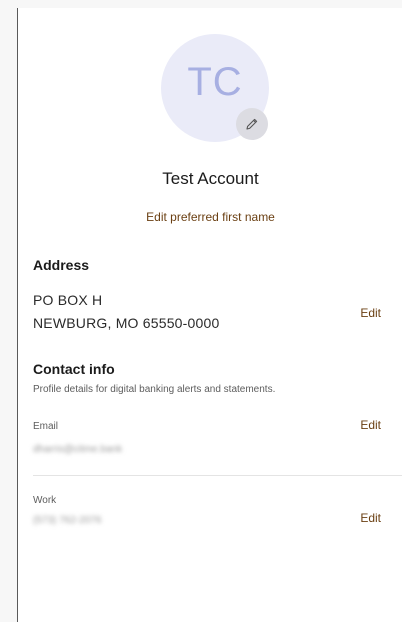 Image resolution: width=402 pixels, height=622 pixels. I want to click on work-phone-label: Work, so click(45, 500).